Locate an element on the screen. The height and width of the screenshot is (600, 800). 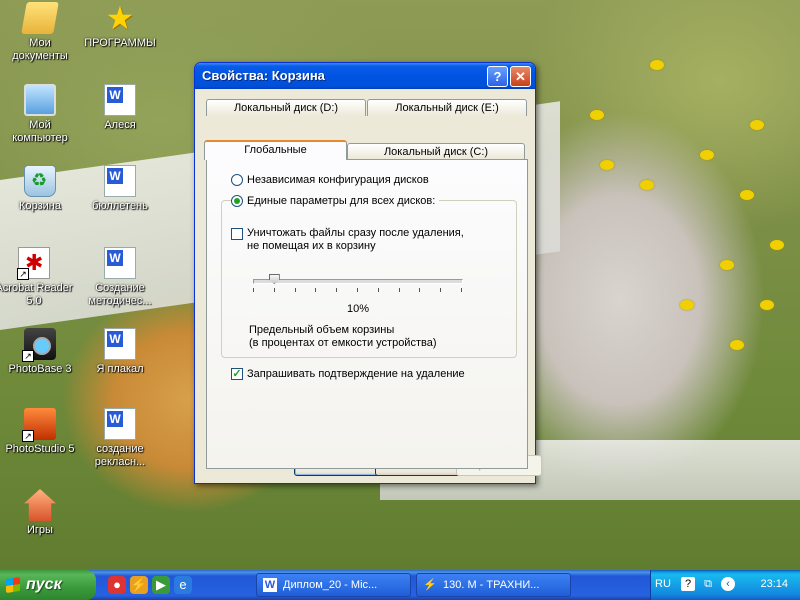
paint-icon is located at coordinates (39, 425).